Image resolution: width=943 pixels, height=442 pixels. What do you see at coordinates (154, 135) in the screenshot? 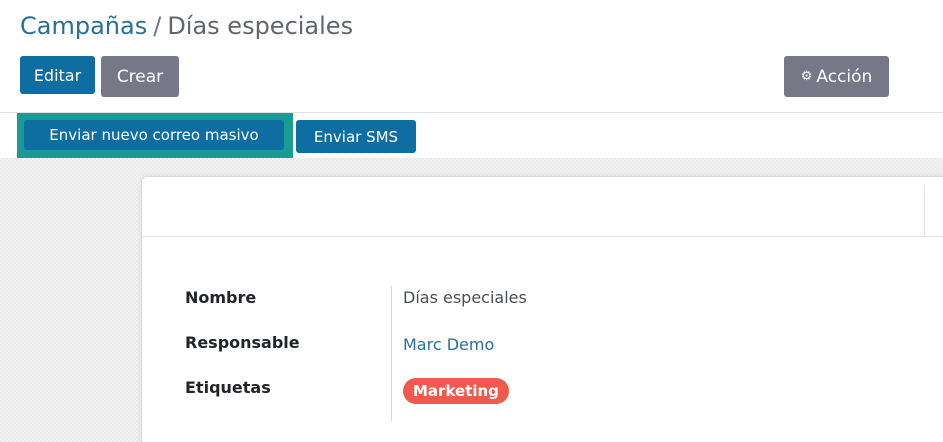
I see `send-mass-mail-button: Enviar nuevo correo masivo` at bounding box center [154, 135].